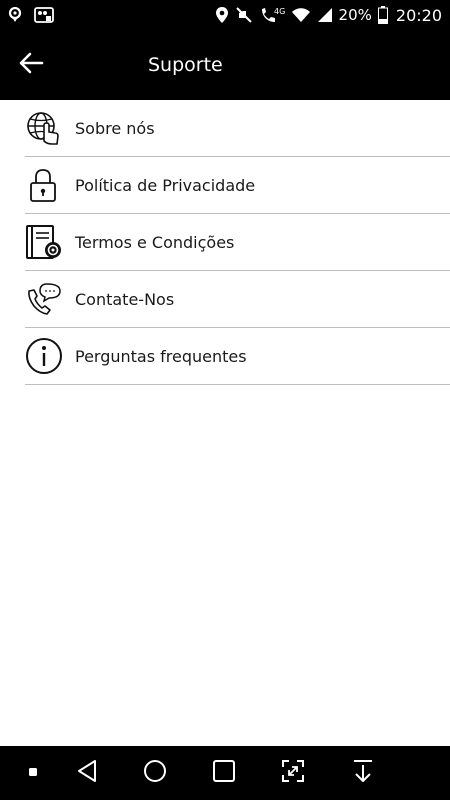 This screenshot has height=800, width=450. What do you see at coordinates (244, 15) in the screenshot?
I see `mute-icon` at bounding box center [244, 15].